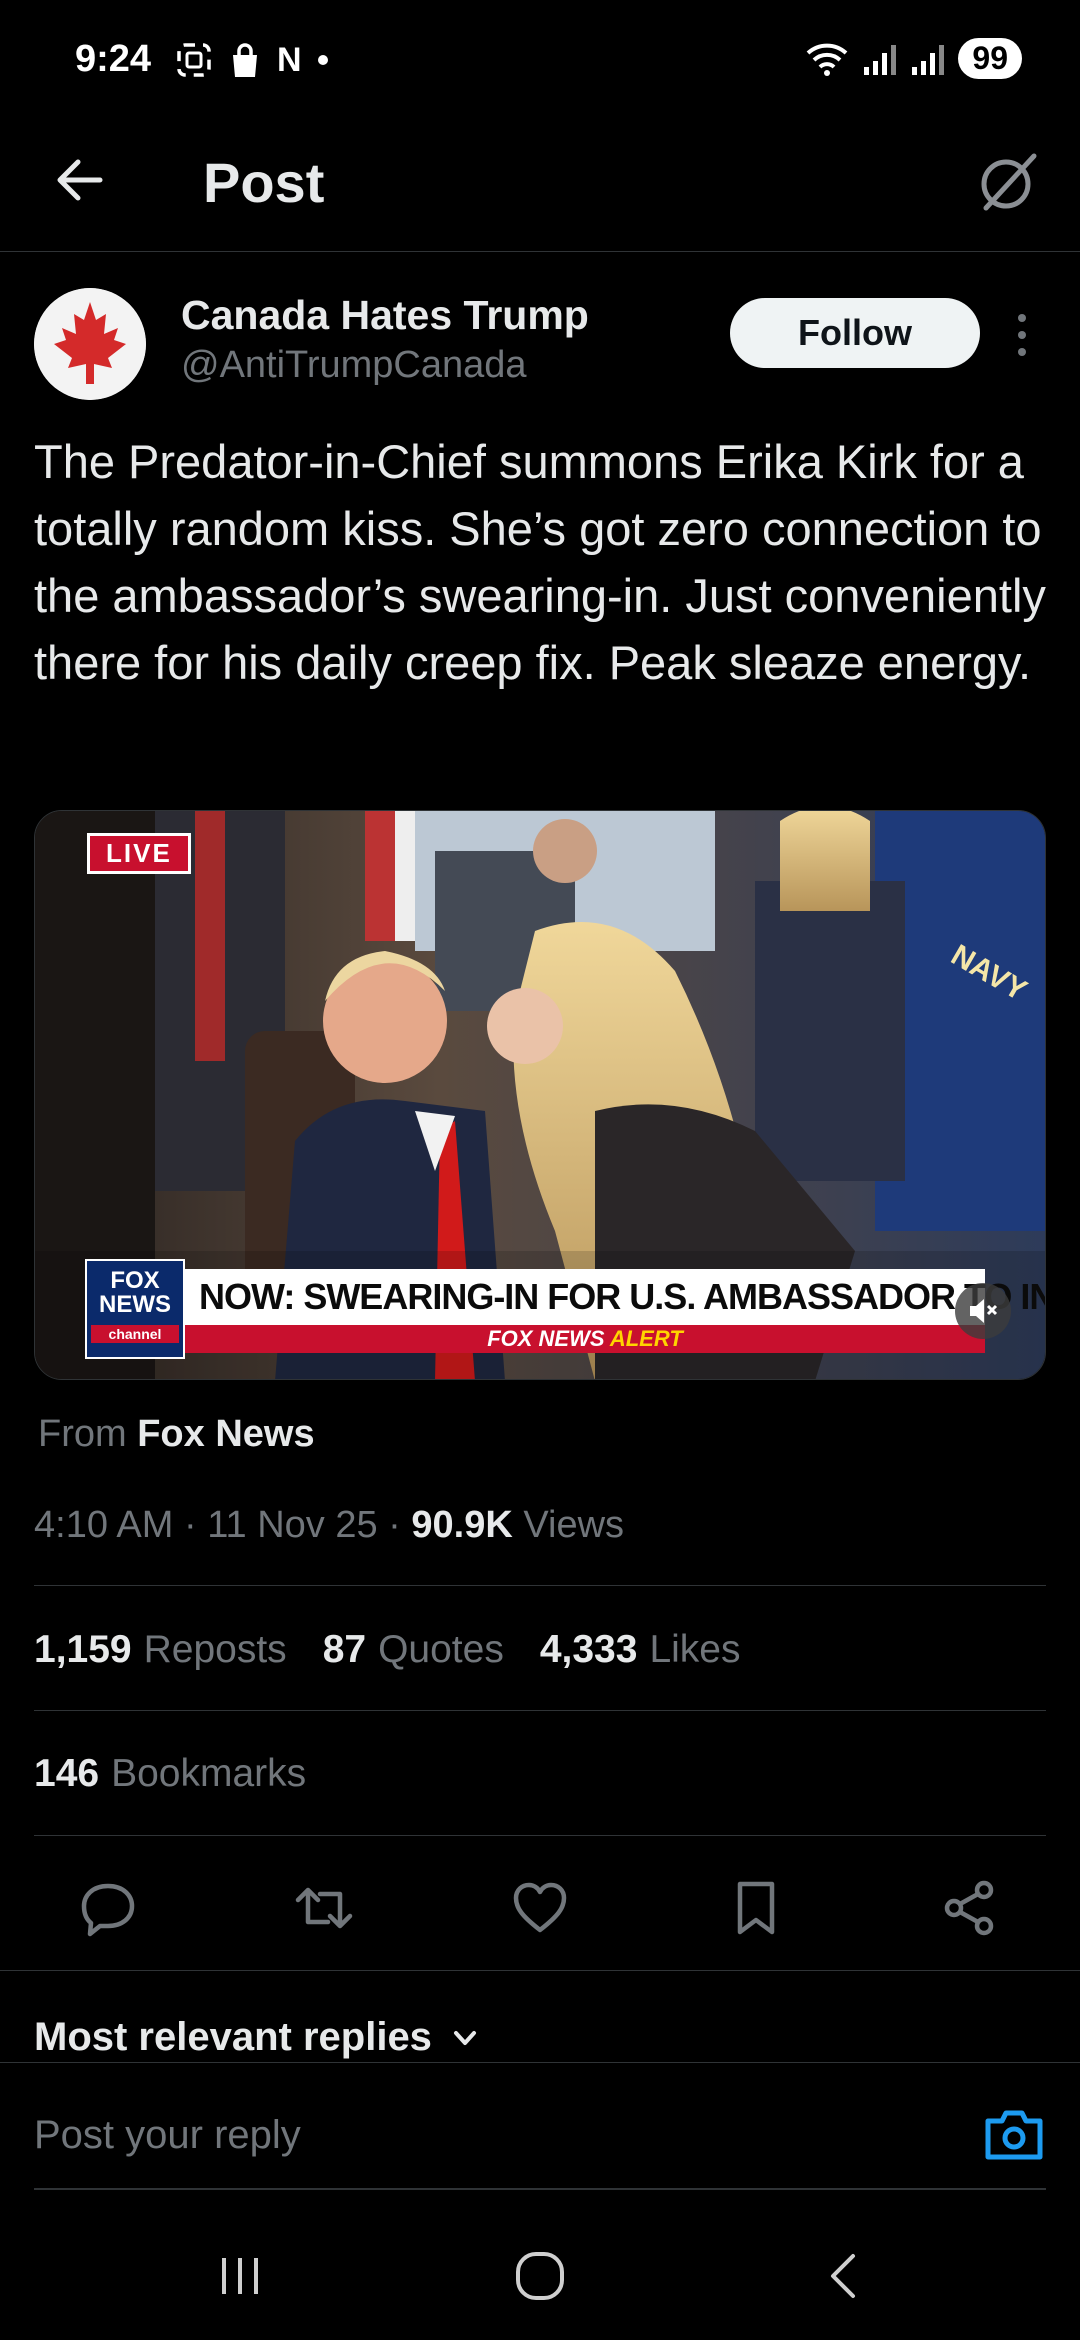  I want to click on likes-label: Likes, so click(695, 1649).